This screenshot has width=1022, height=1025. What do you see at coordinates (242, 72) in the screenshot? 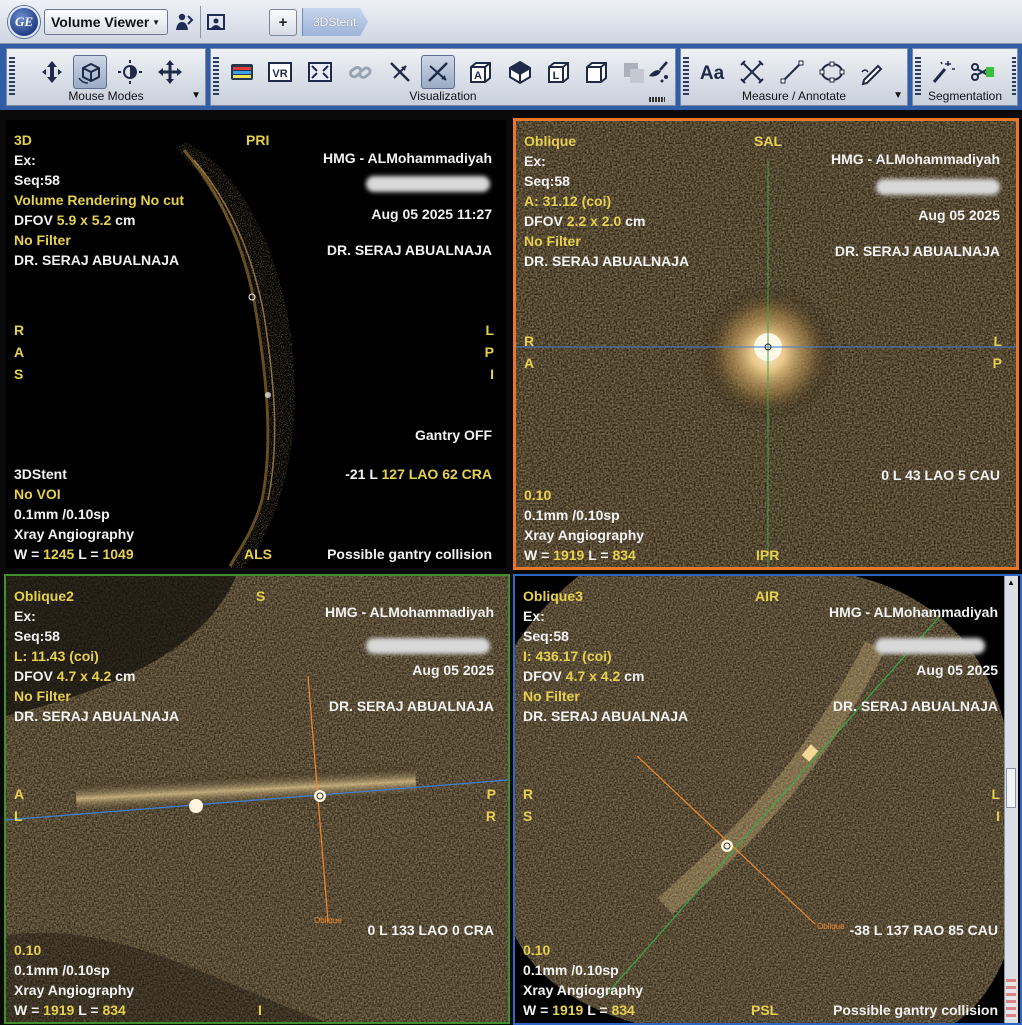
I see `render-presets-icon` at bounding box center [242, 72].